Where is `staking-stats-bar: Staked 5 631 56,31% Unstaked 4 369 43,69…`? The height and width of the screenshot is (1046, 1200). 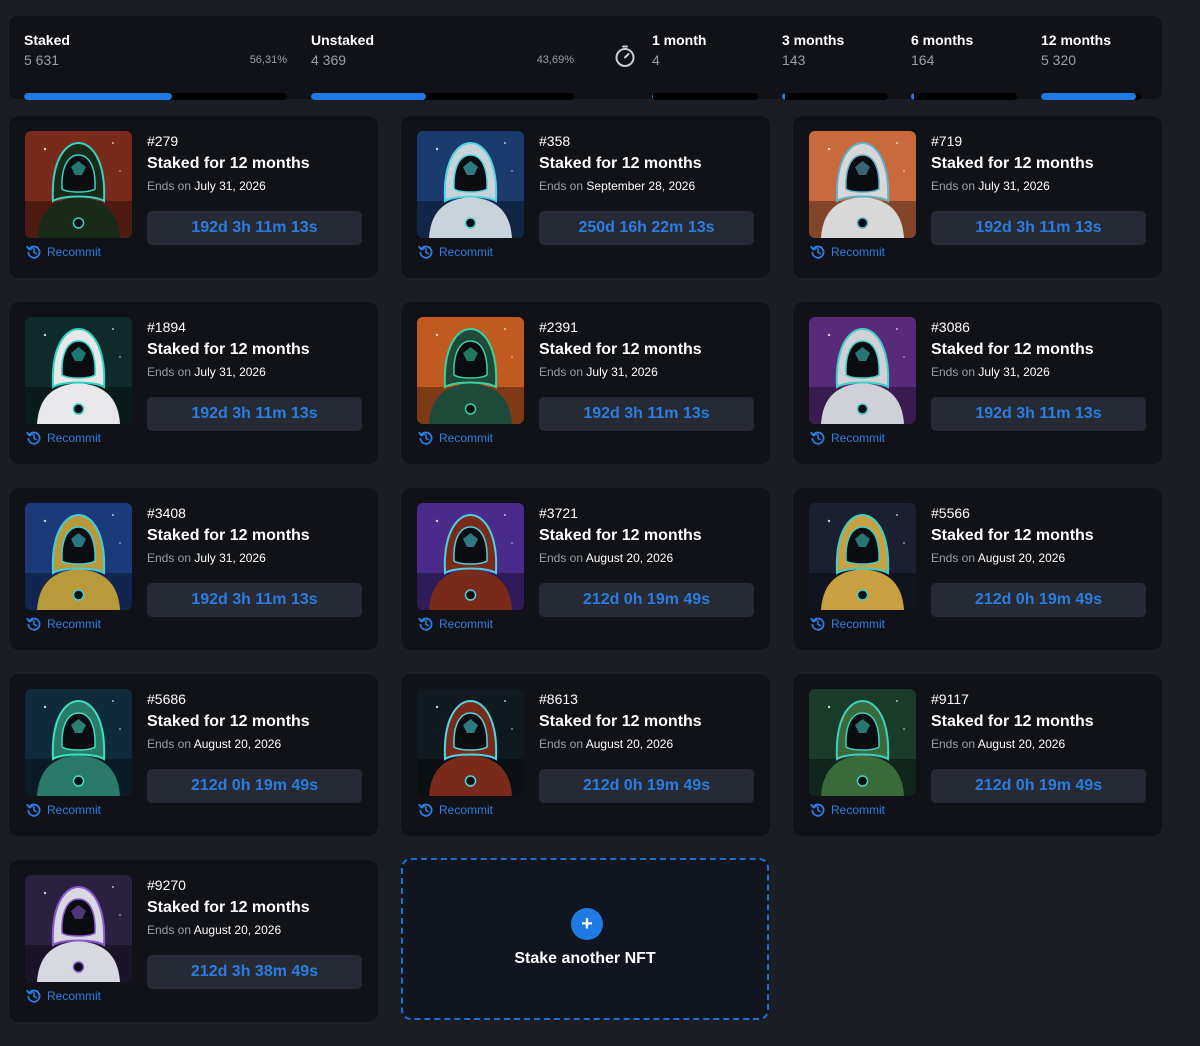 staking-stats-bar: Staked 5 631 56,31% Unstaked 4 369 43,69… is located at coordinates (585, 58).